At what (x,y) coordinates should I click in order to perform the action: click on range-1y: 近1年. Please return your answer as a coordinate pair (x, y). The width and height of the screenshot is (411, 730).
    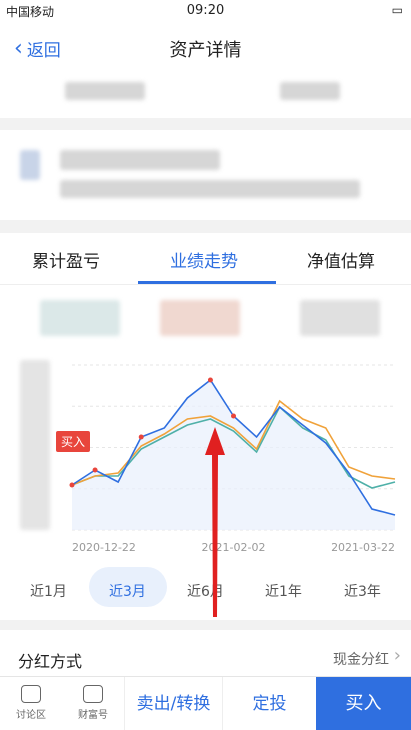
    Looking at the image, I should click on (283, 591).